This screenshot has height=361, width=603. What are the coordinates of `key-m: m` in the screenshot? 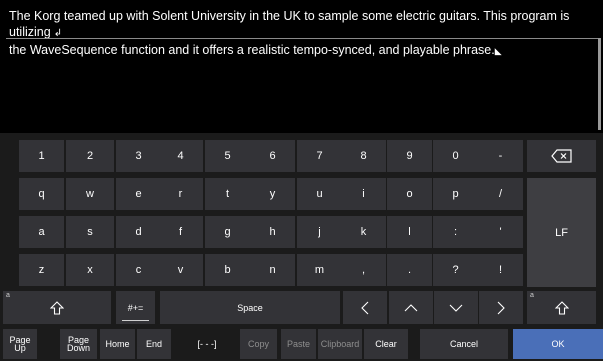 It's located at (319, 270).